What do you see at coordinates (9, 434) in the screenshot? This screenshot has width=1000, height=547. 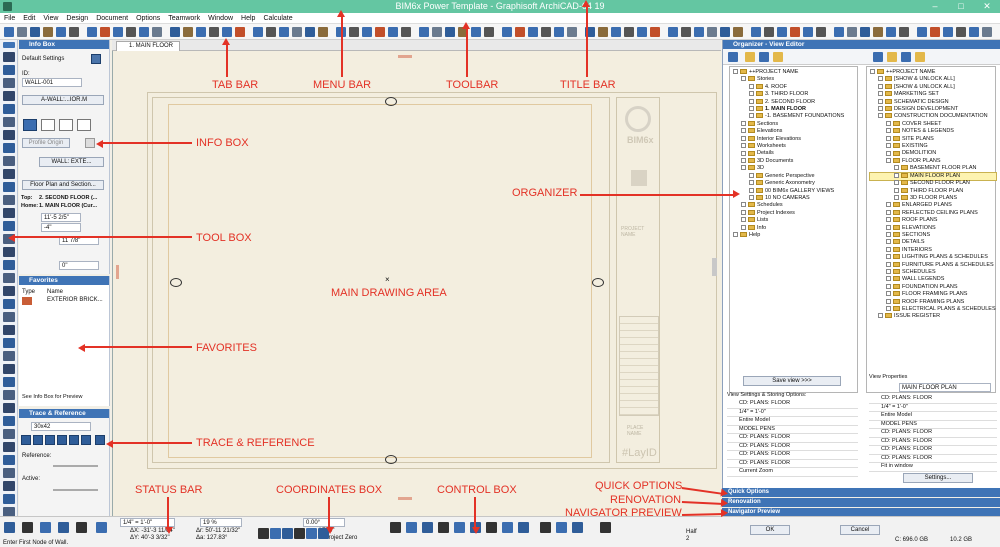 I see `tool-elevation-icon` at bounding box center [9, 434].